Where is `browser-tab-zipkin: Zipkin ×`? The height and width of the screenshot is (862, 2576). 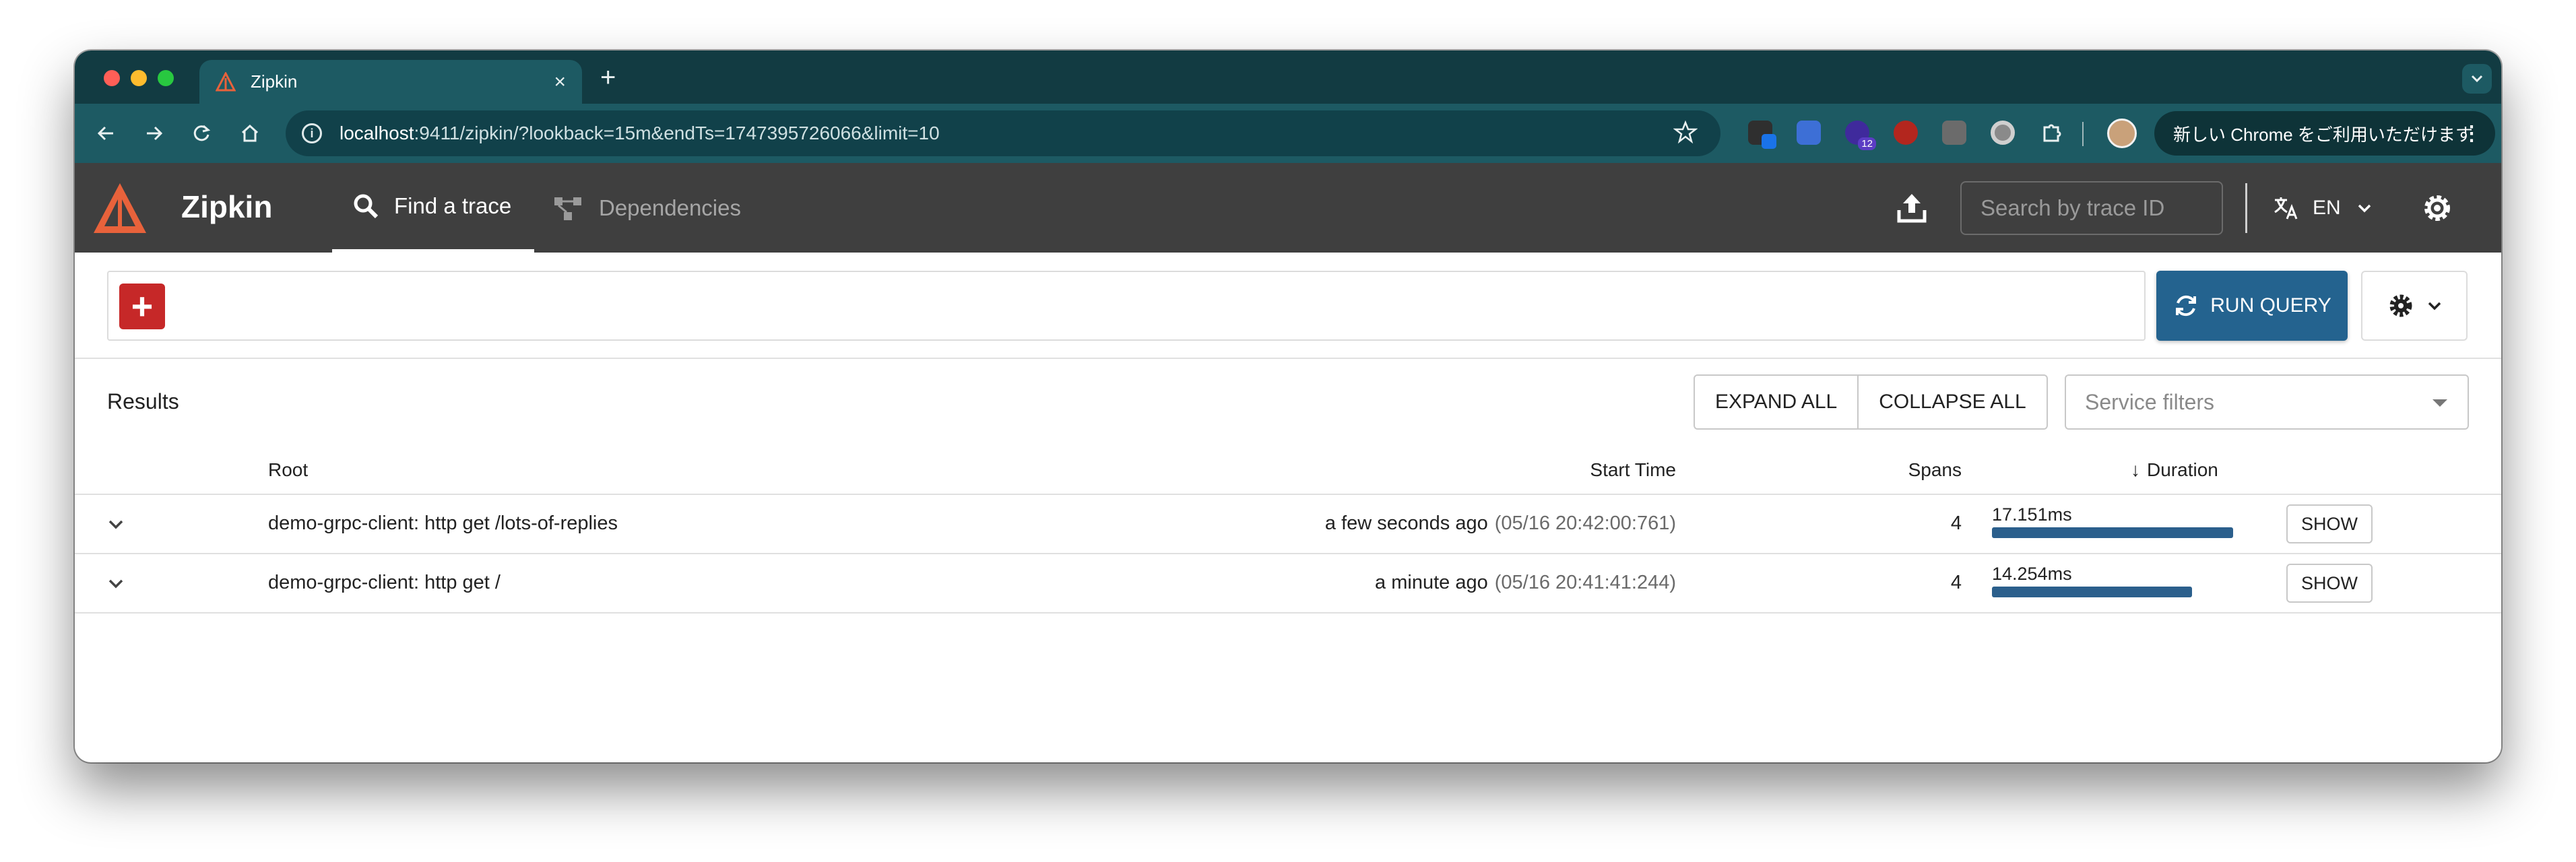 browser-tab-zipkin: Zipkin × is located at coordinates (391, 82).